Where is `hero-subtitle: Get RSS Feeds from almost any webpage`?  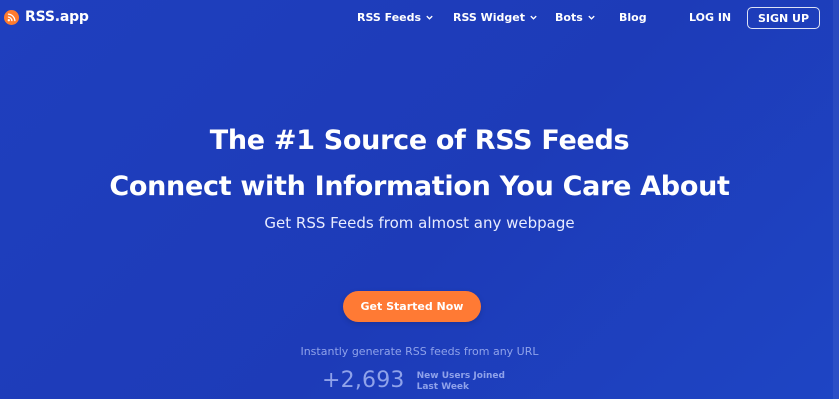
hero-subtitle: Get RSS Feeds from almost any webpage is located at coordinates (419, 223).